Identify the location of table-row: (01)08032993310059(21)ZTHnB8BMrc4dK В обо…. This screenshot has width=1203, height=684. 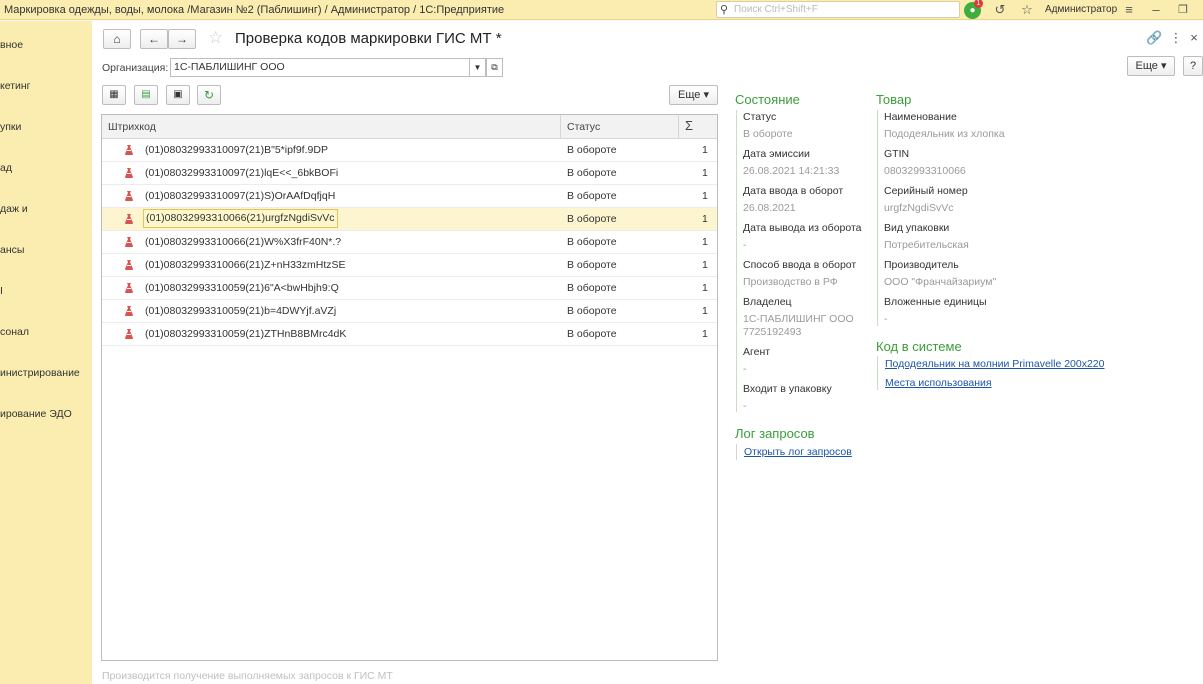
(409, 334).